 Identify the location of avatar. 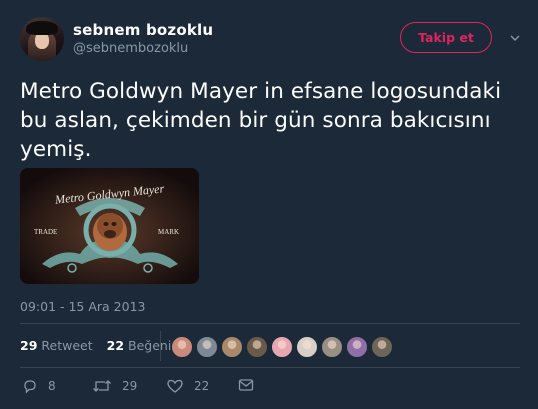
(42, 39).